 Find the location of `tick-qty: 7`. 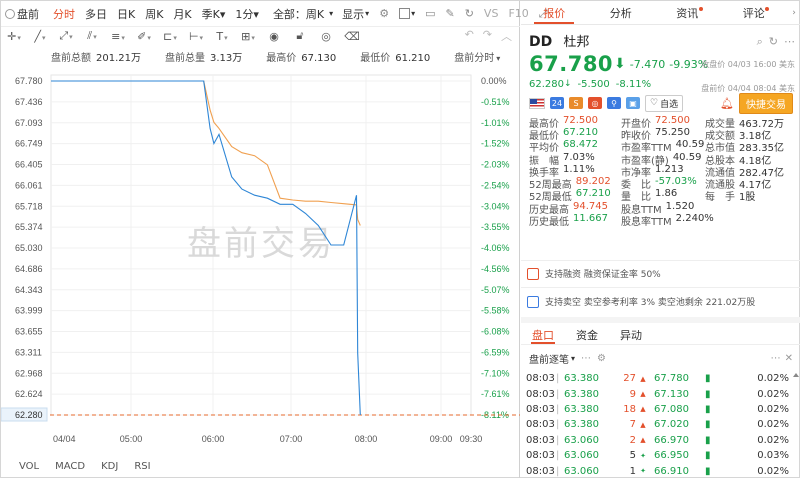

tick-qty: 7 is located at coordinates (632, 425).